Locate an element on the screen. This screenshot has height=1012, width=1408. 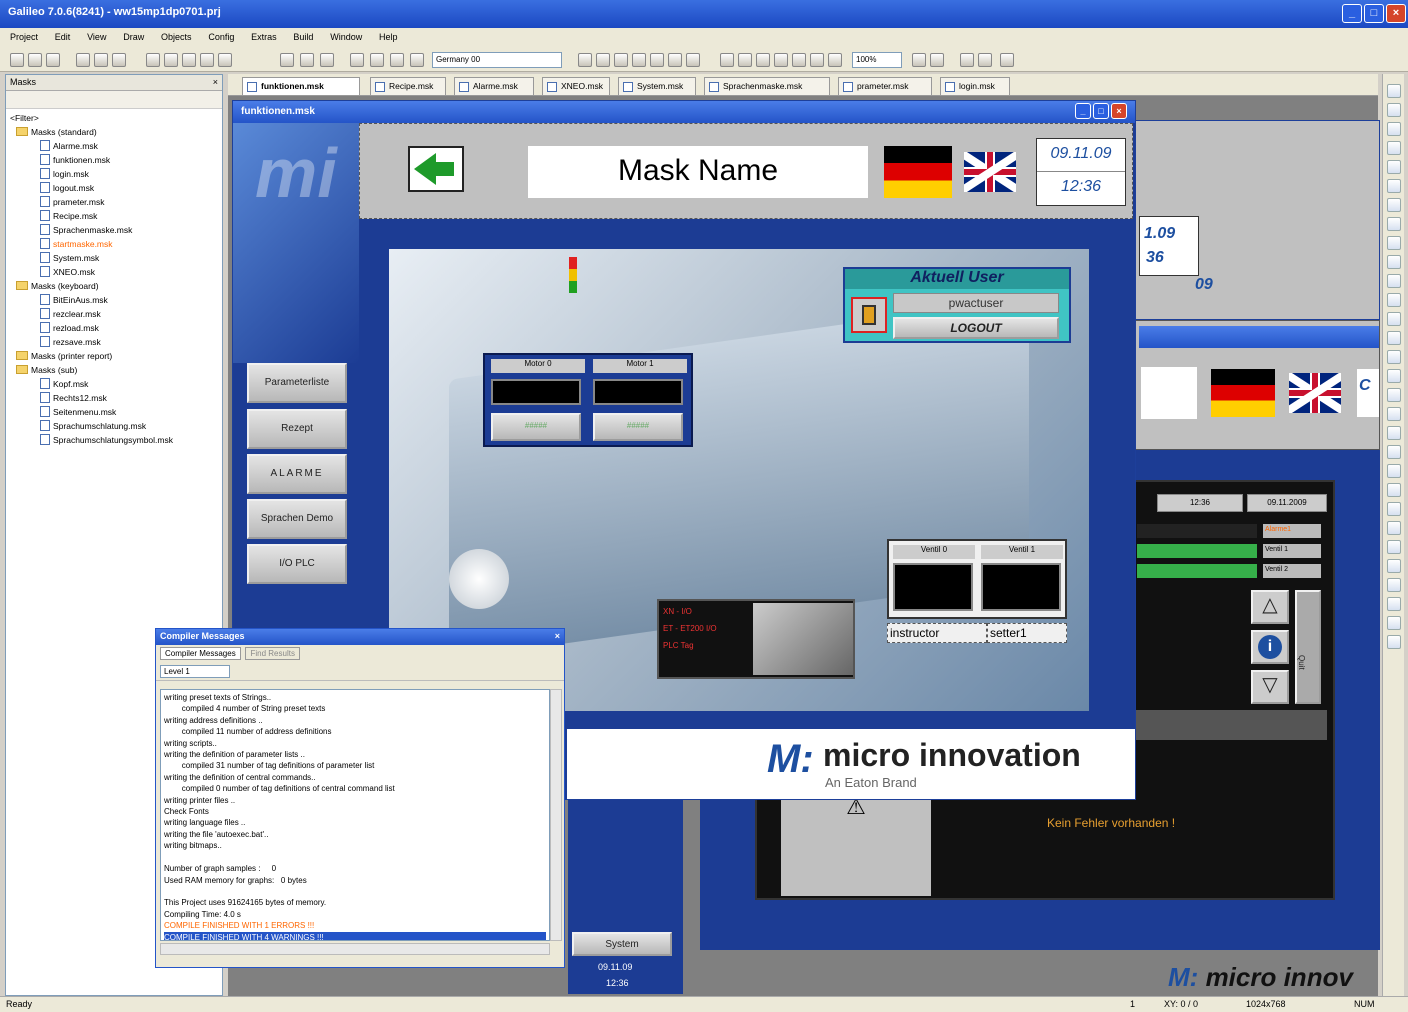
quit-button: Quit is located at coordinates (1308, 647).